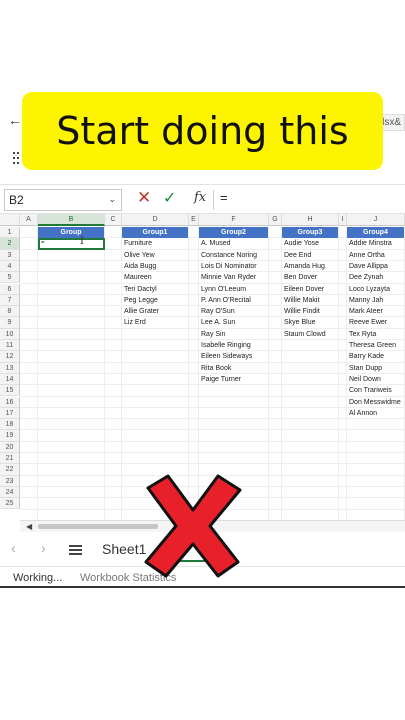 The image size is (405, 720). What do you see at coordinates (29, 526) in the screenshot?
I see `scroll-left-icon: ◀` at bounding box center [29, 526].